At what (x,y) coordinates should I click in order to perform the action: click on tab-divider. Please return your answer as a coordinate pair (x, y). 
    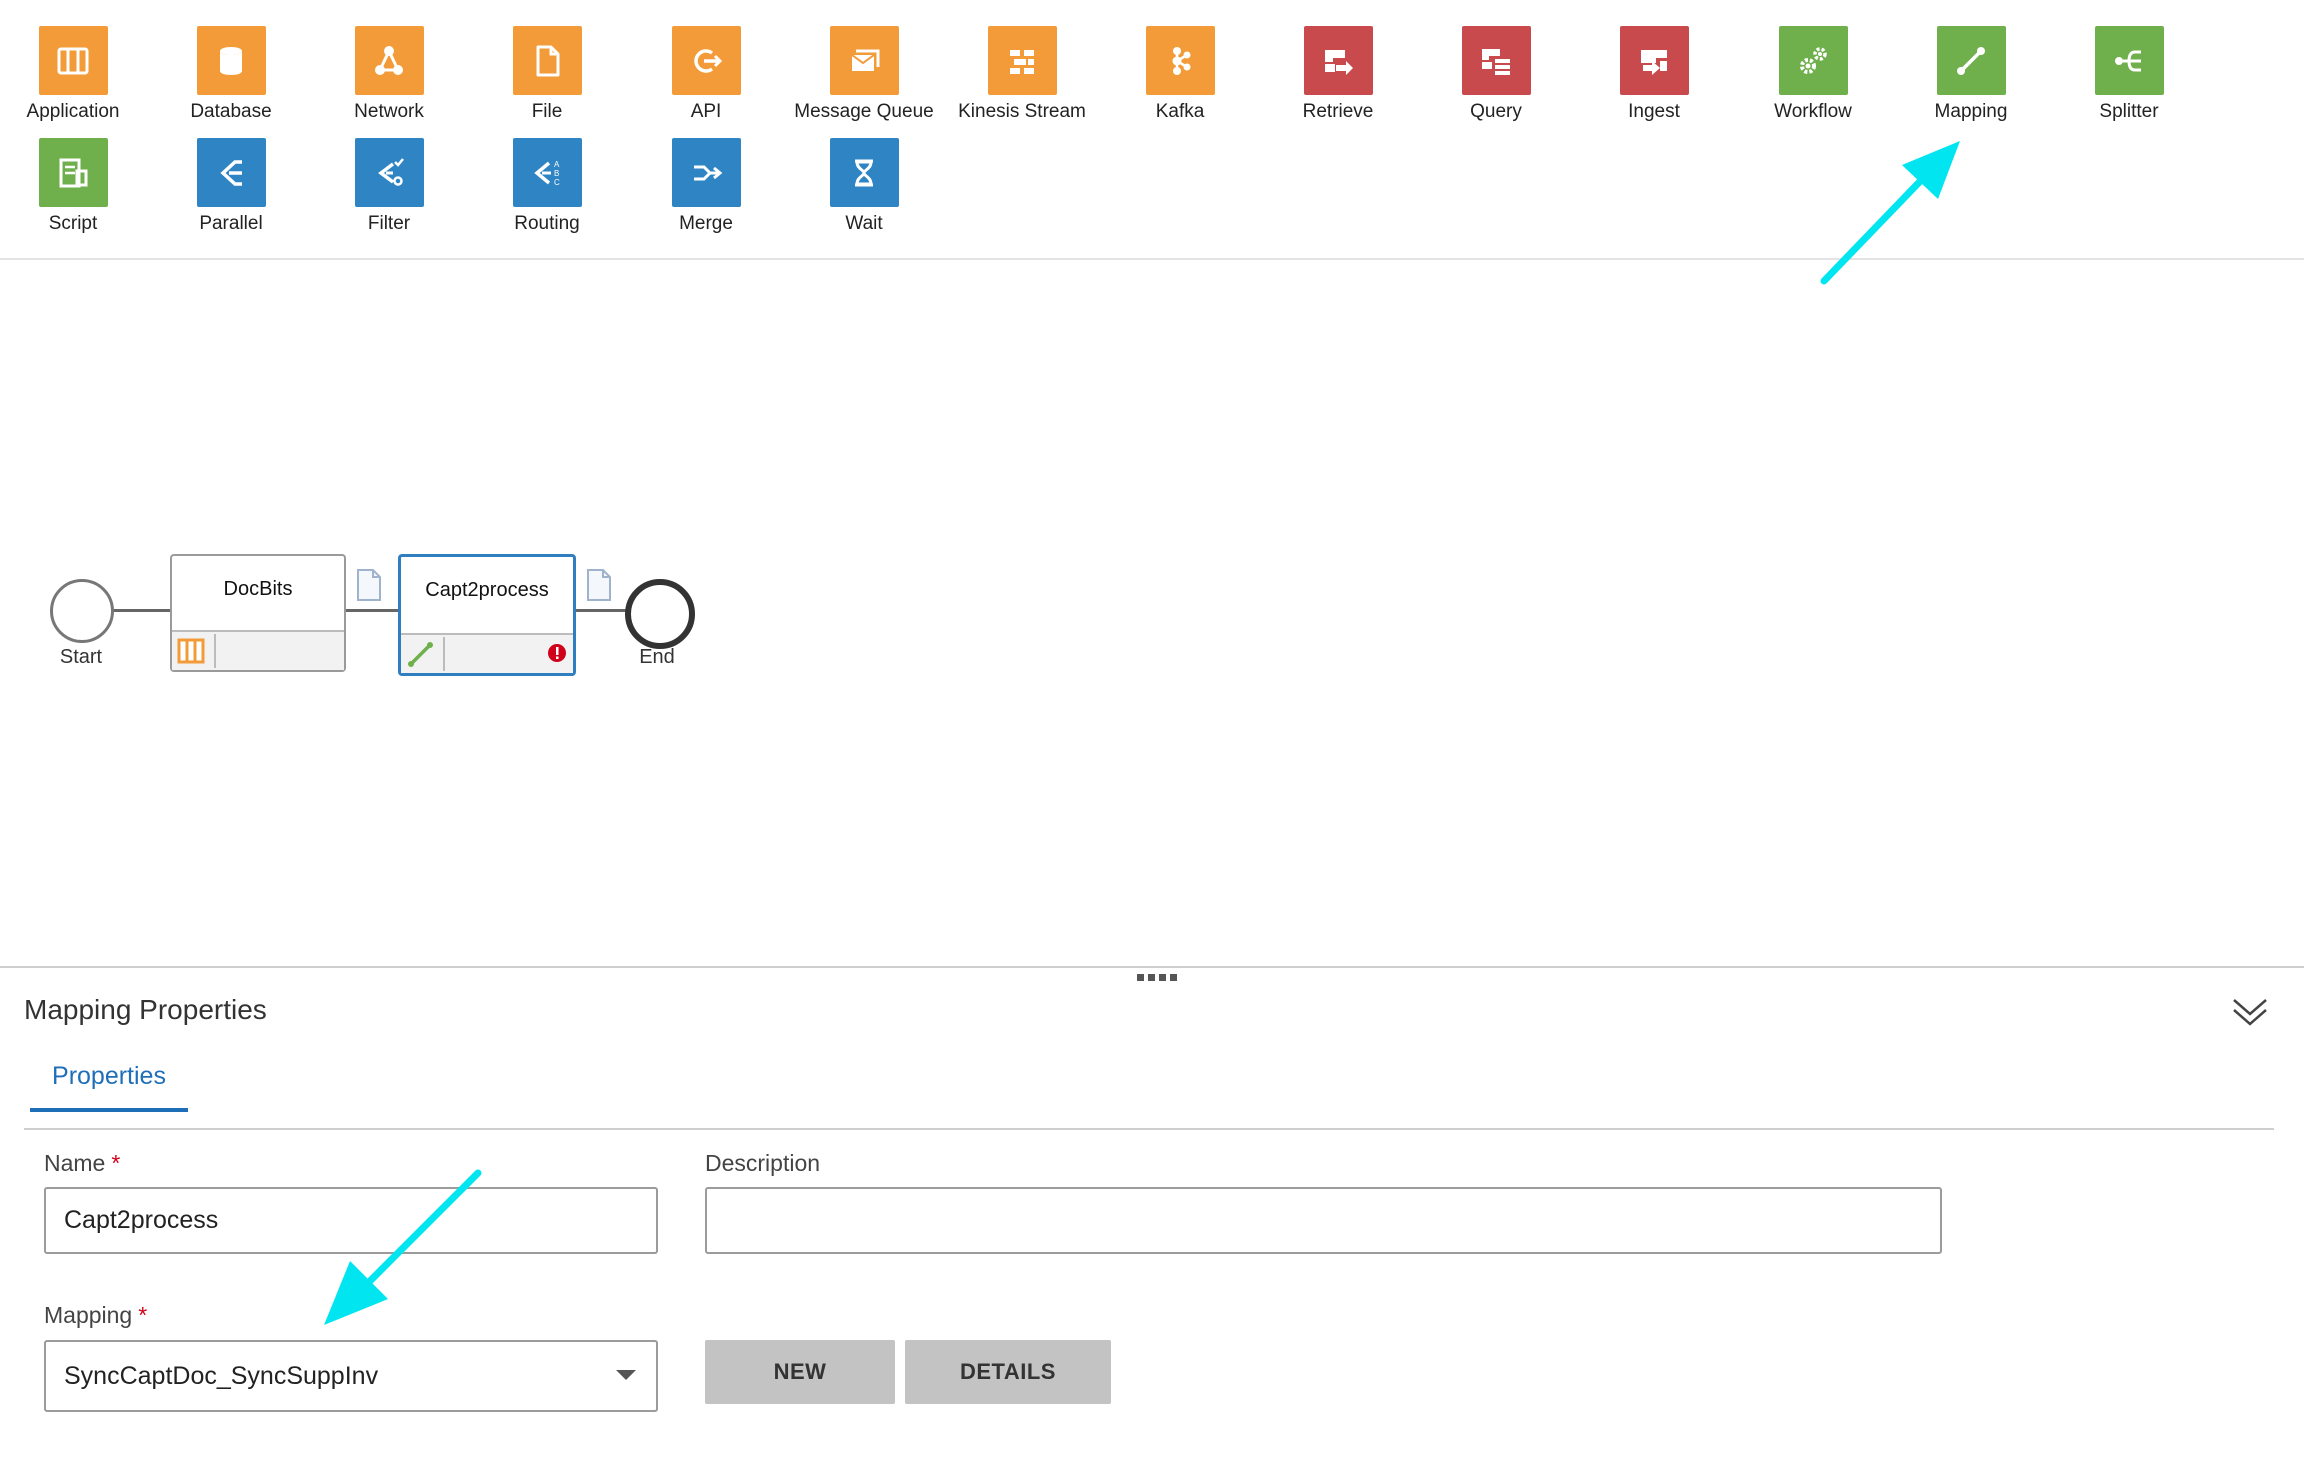
    Looking at the image, I should click on (1149, 1129).